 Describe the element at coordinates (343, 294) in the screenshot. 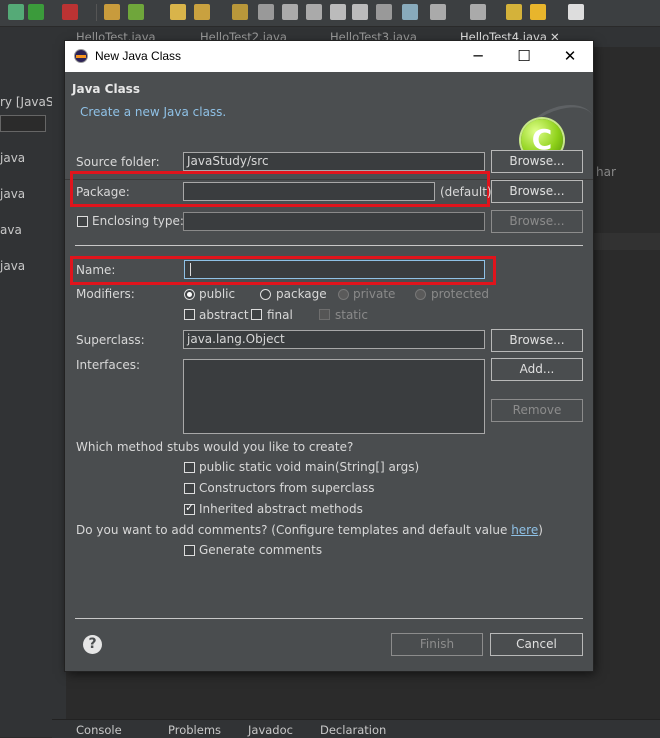

I see `private-radio` at that location.